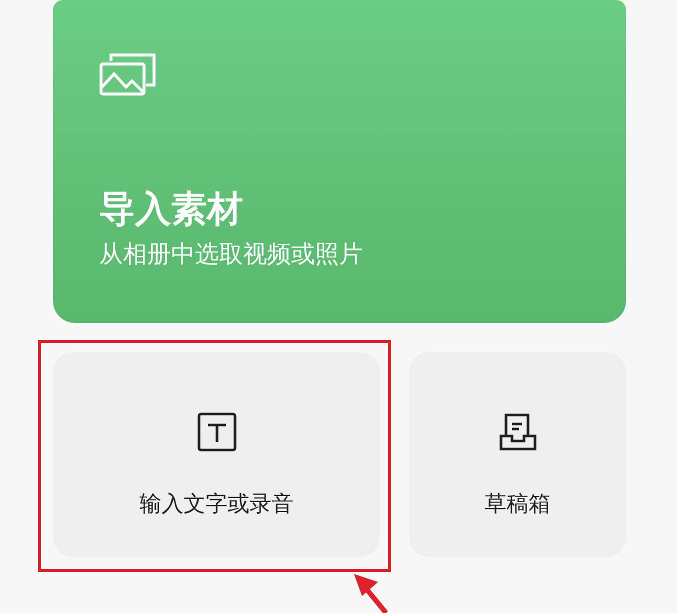  Describe the element at coordinates (128, 74) in the screenshot. I see `pictures-icon` at that location.